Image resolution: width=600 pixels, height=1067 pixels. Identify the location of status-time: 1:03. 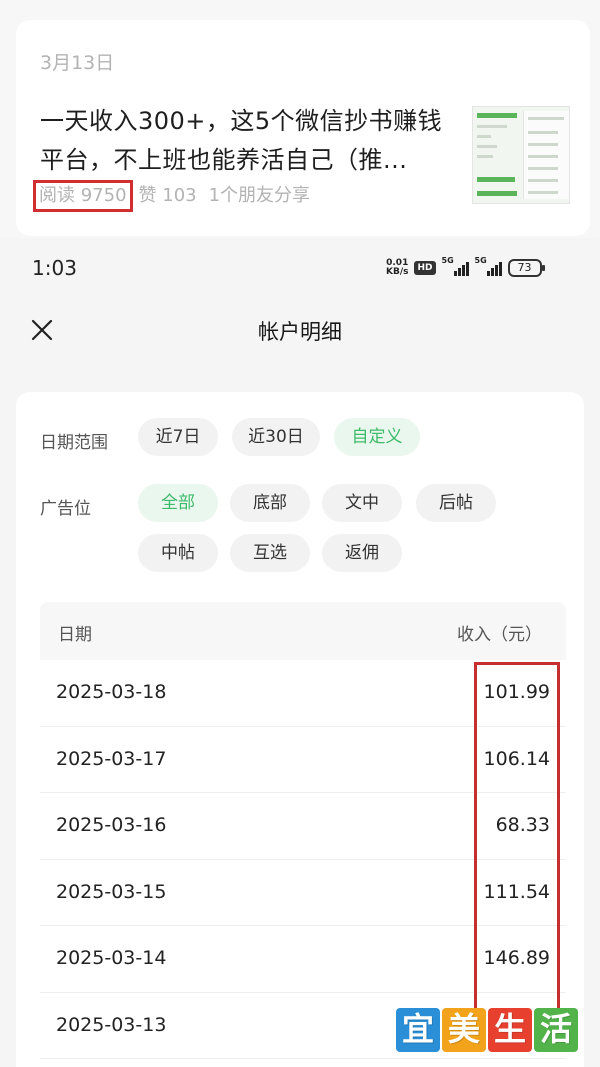
(54, 268).